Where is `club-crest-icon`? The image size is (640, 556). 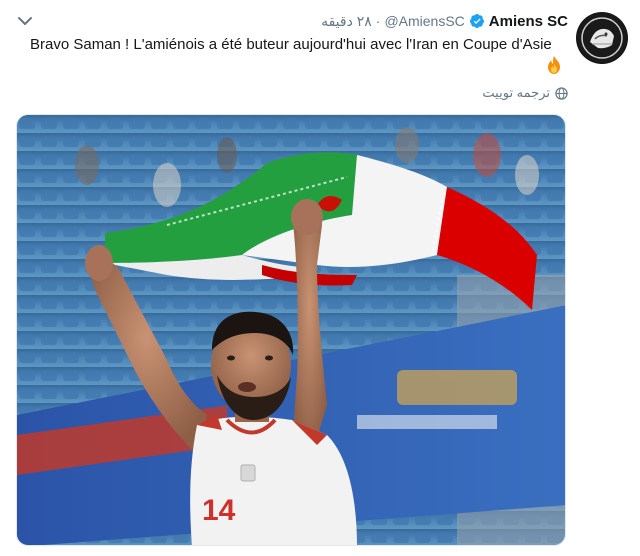
club-crest-icon is located at coordinates (602, 38).